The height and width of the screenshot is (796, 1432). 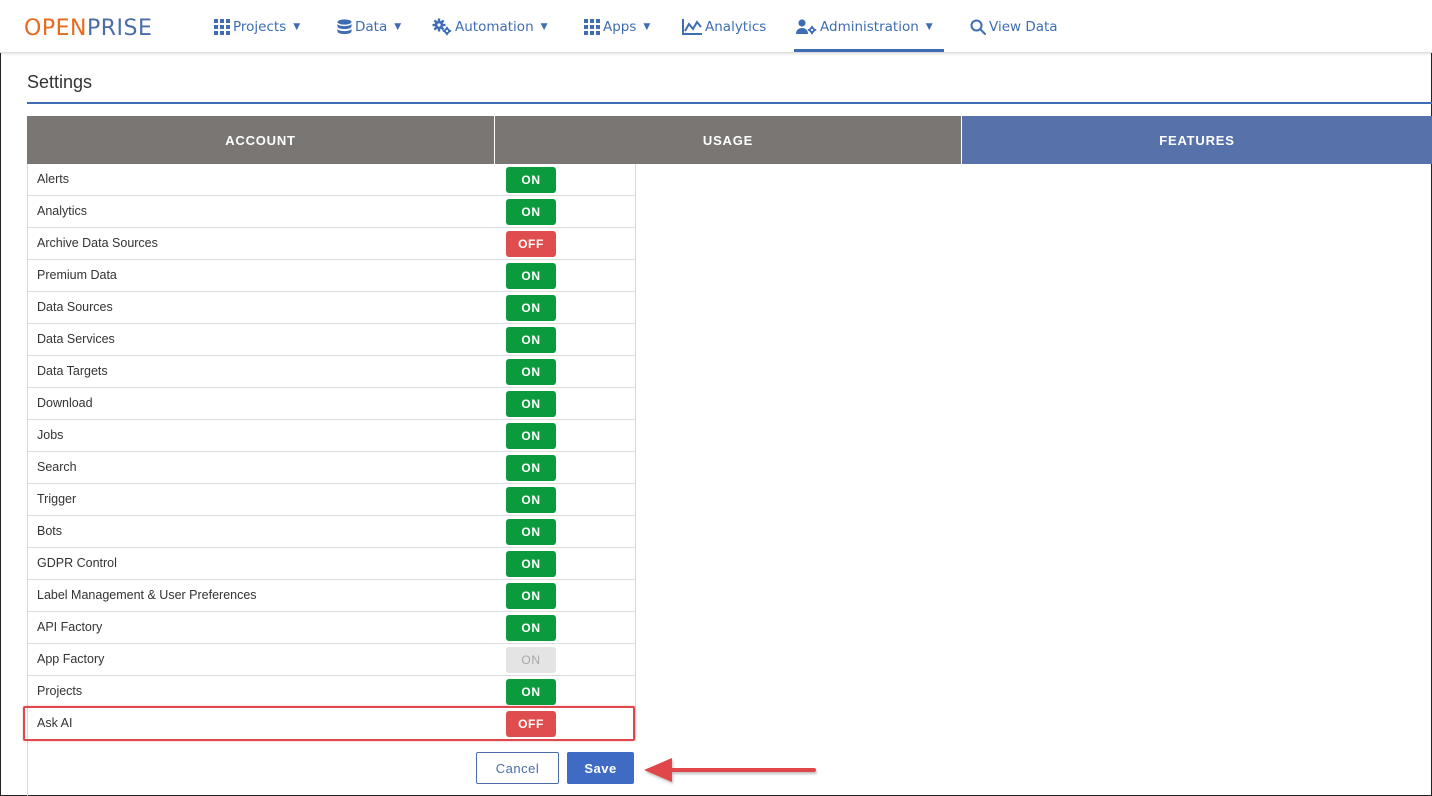 What do you see at coordinates (869, 27) in the screenshot?
I see `nav-administration-label: Administration` at bounding box center [869, 27].